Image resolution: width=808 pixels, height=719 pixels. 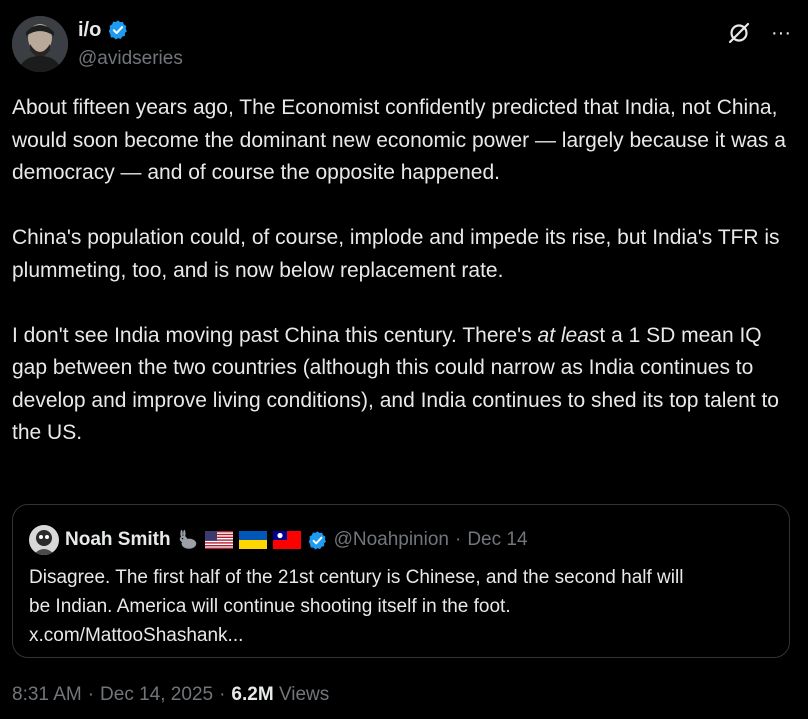 I want to click on tweet-time: 8:31 AM, so click(x=47, y=695).